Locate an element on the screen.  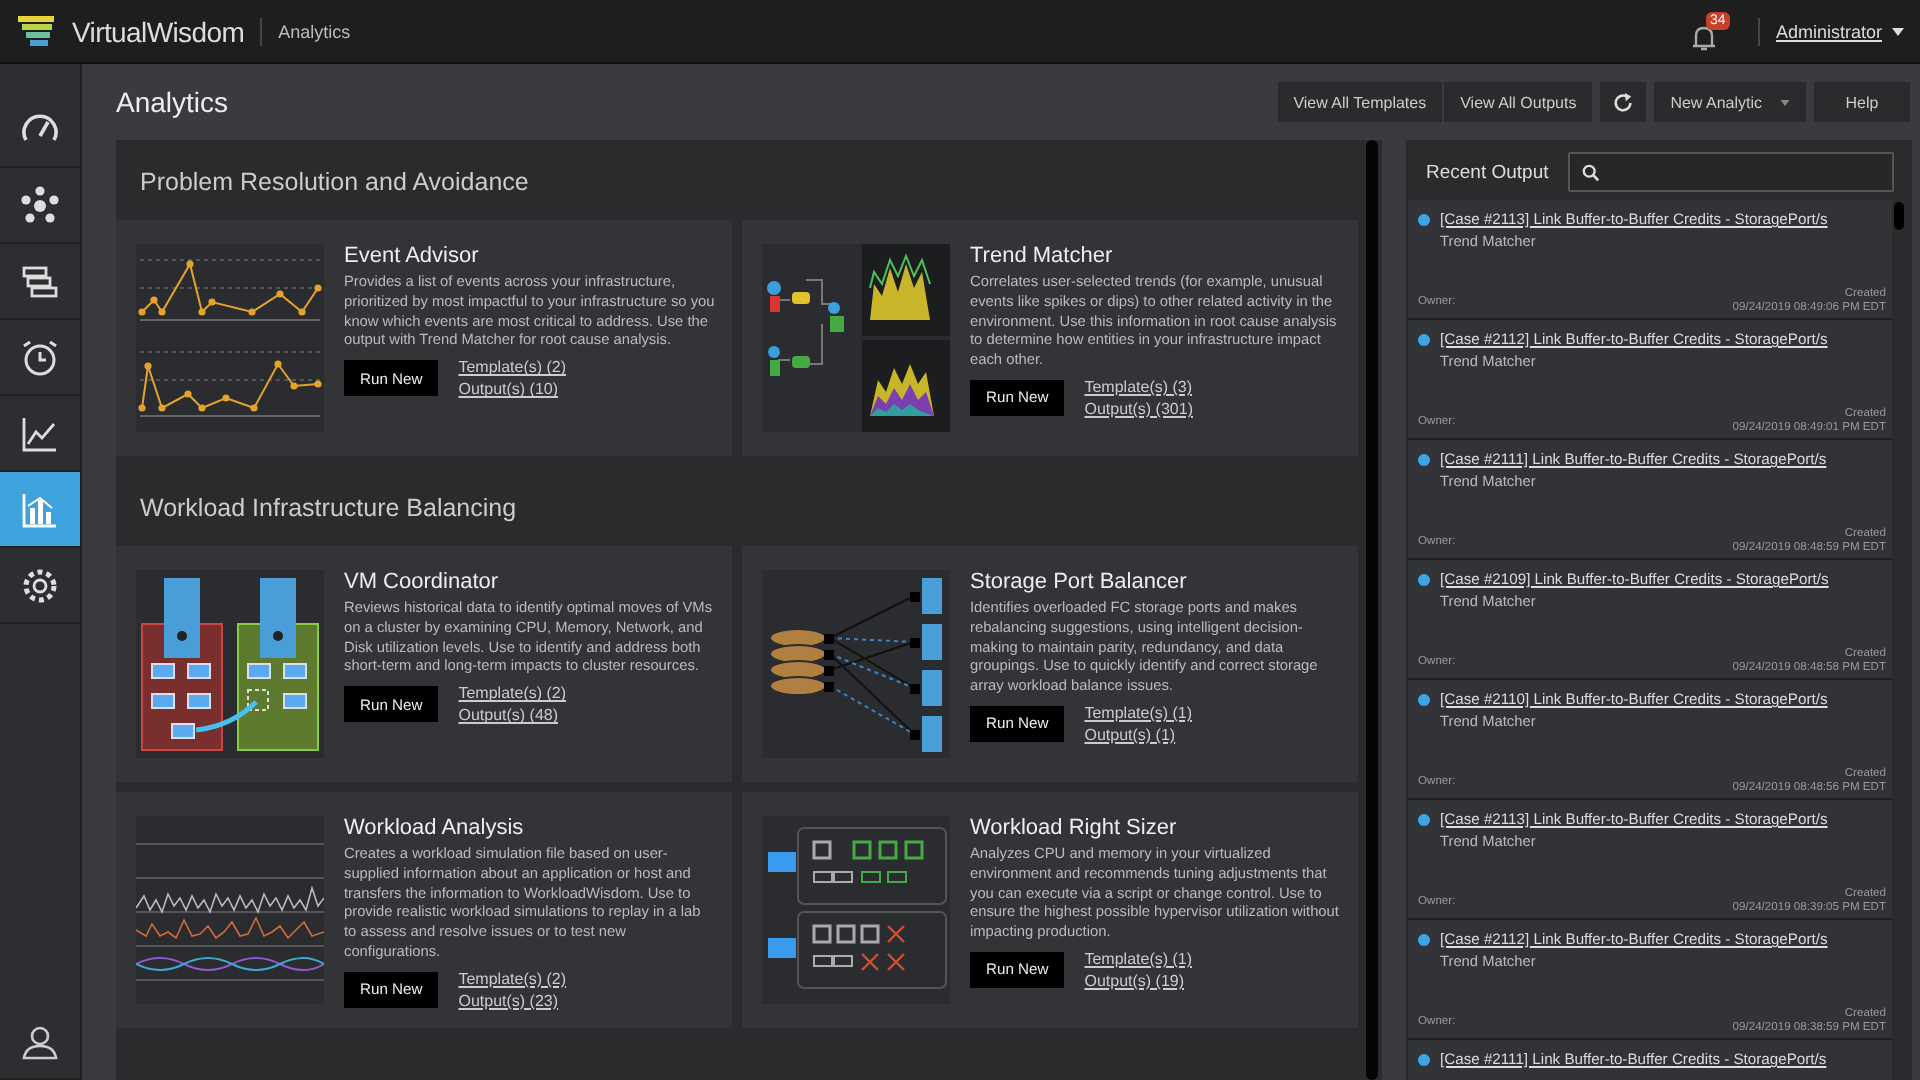
card-title: Workload Right Sizer is located at coordinates (1074, 828).